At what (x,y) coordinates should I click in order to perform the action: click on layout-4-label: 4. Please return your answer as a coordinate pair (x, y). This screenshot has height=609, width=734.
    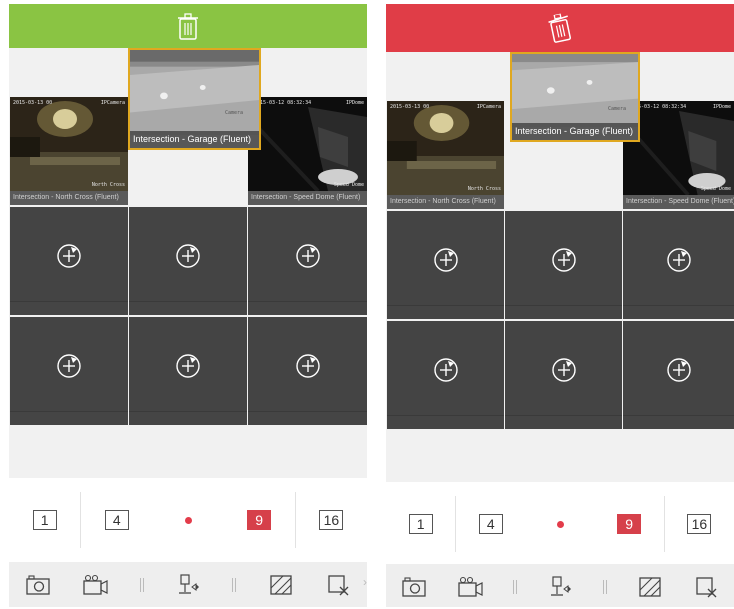
    Looking at the image, I should click on (490, 524).